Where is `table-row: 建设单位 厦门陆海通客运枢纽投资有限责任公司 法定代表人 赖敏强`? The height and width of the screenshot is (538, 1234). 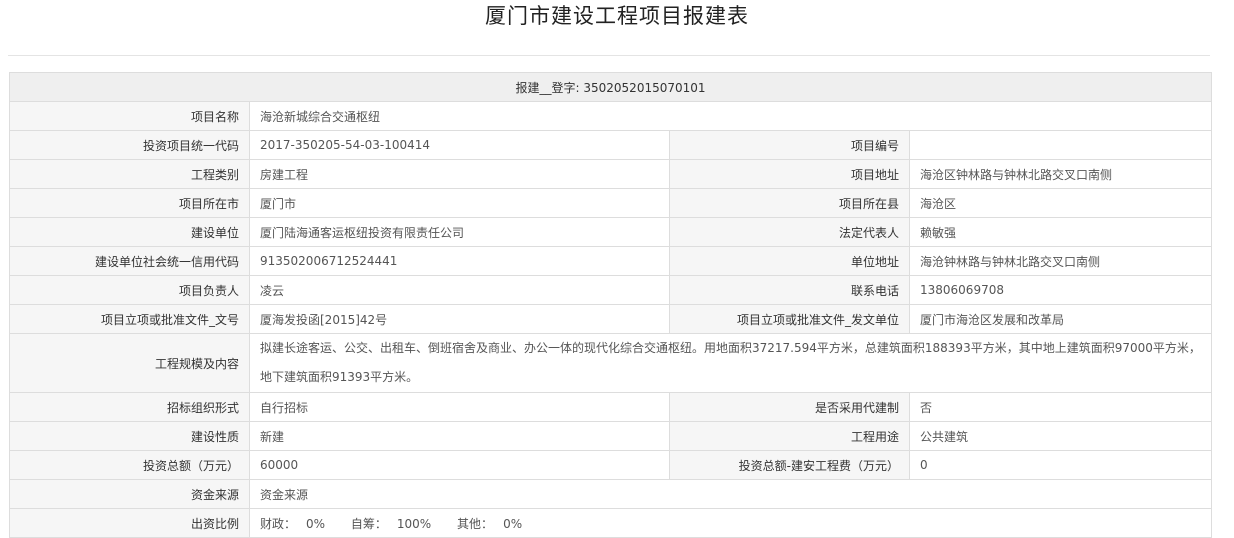
table-row: 建设单位 厦门陆海通客运枢纽投资有限责任公司 法定代表人 赖敏强 is located at coordinates (611, 232).